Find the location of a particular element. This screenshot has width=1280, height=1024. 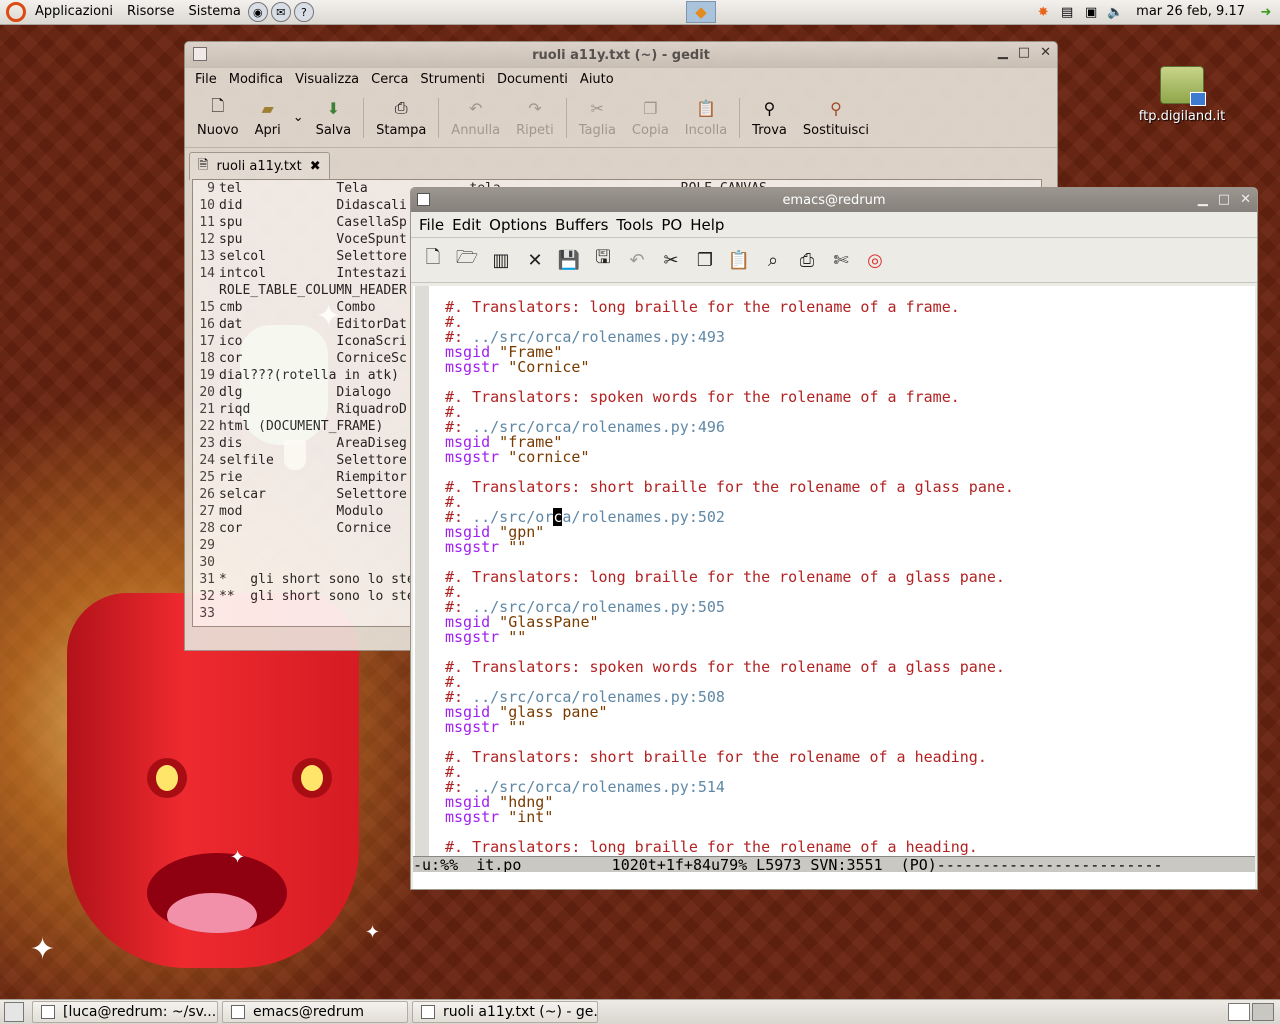

update-notifier-icon: ✸ is located at coordinates (1043, 12).